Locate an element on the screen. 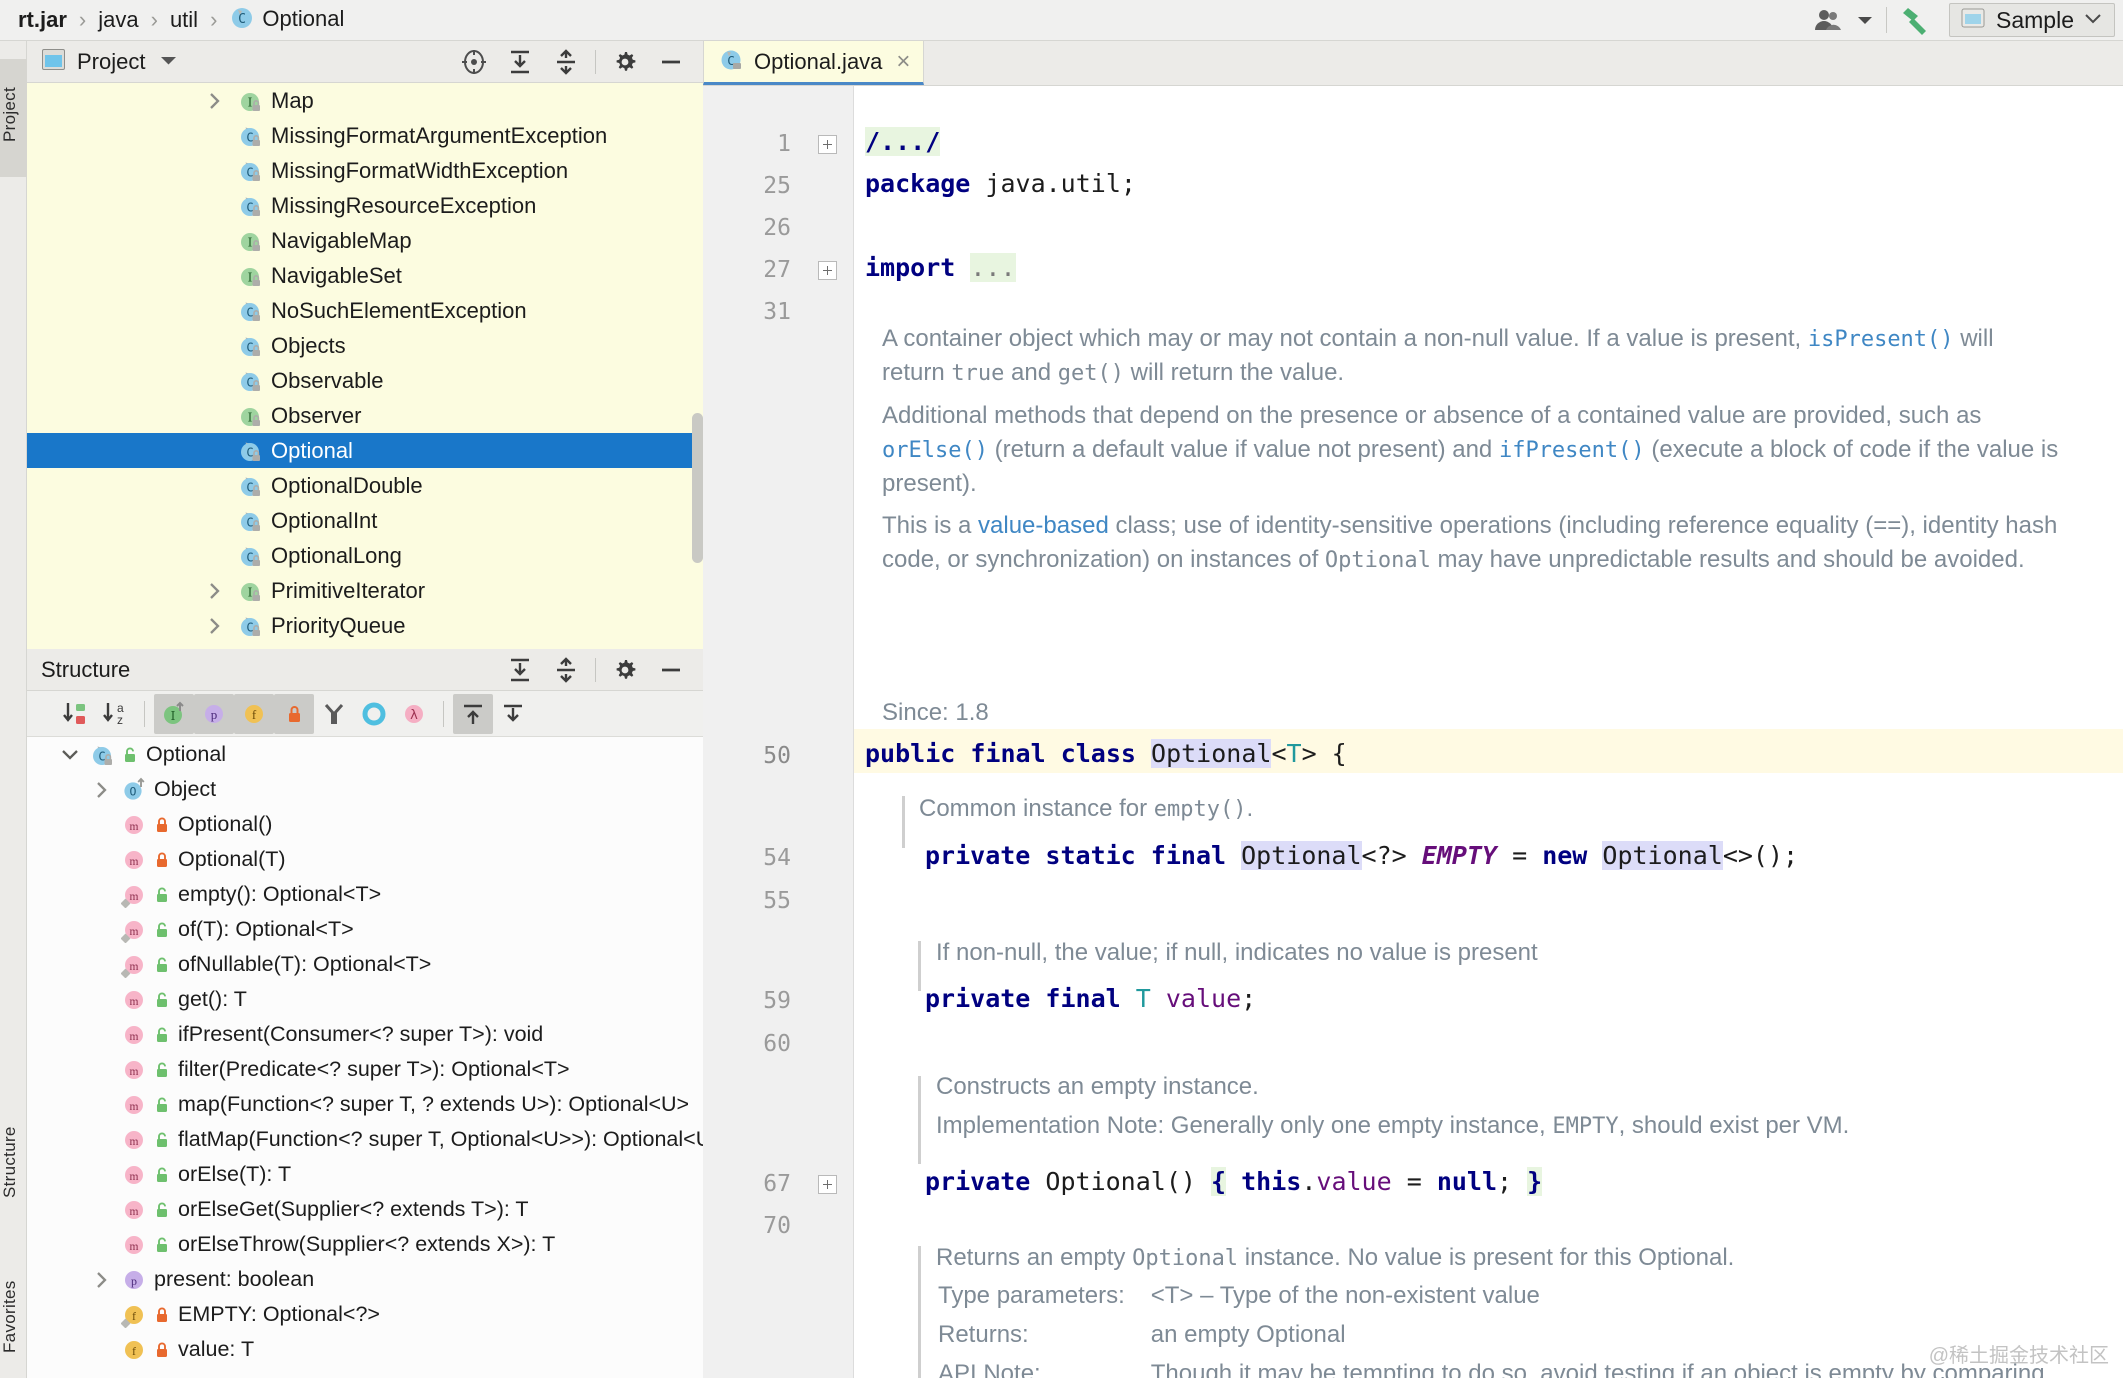 Image resolution: width=2123 pixels, height=1378 pixels. structure-tree-item: m ifPresent(Consumer<? super T>): void is located at coordinates (365, 1034).